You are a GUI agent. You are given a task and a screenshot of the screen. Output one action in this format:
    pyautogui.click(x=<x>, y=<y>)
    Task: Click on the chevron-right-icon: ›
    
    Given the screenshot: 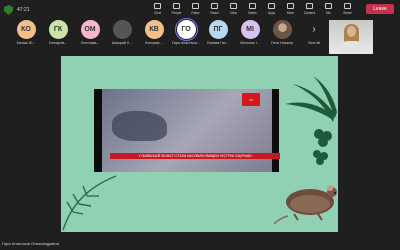 What is the action you would take?
    pyautogui.click(x=314, y=29)
    